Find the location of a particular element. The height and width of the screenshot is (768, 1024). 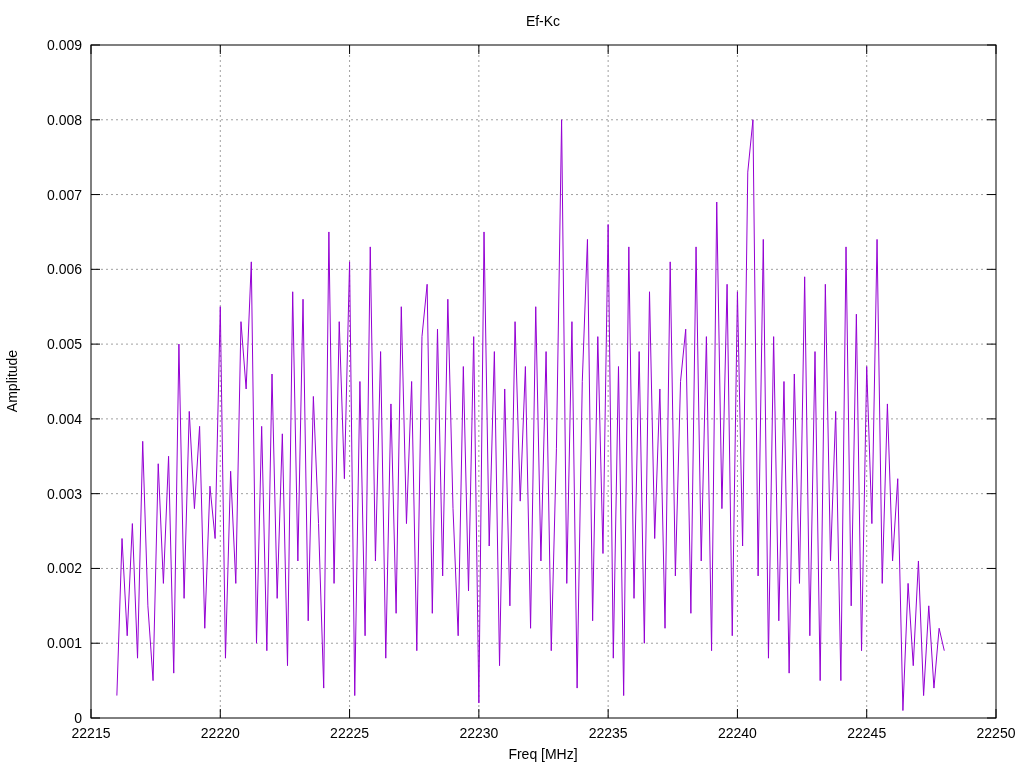

y-tick-label: 0.005 is located at coordinates (64, 344).